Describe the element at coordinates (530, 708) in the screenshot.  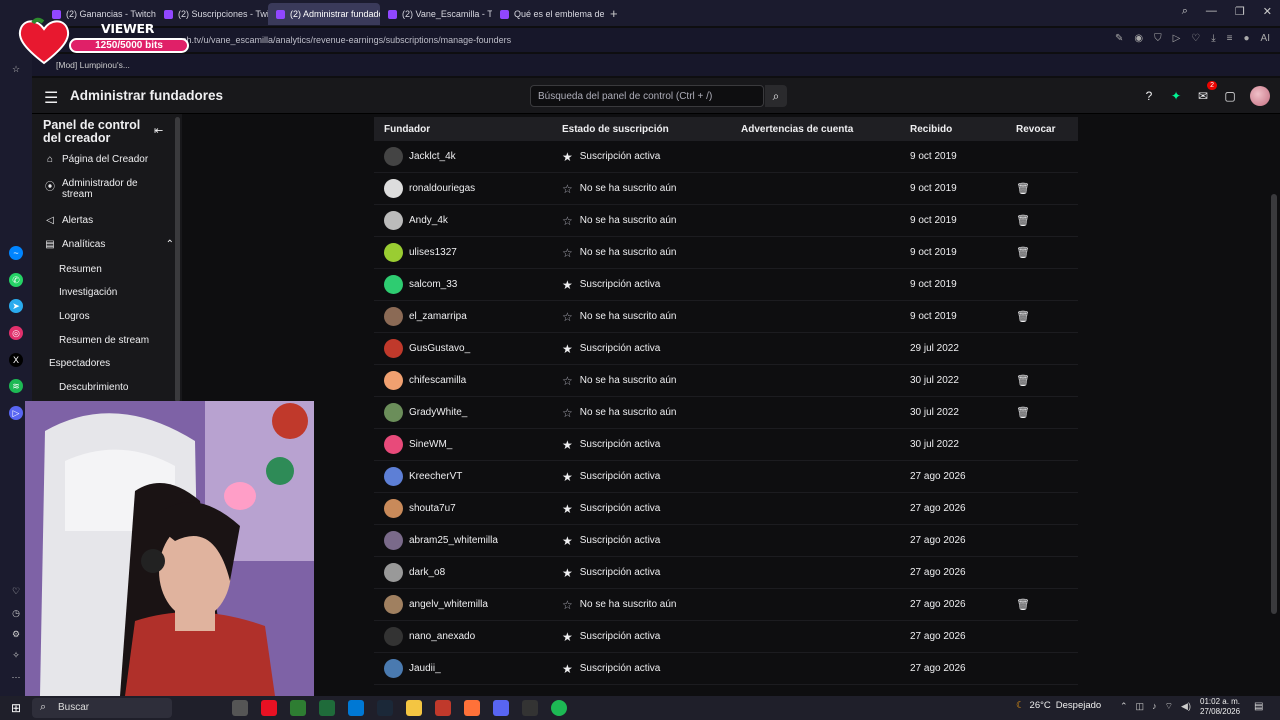
I see `app-icon` at that location.